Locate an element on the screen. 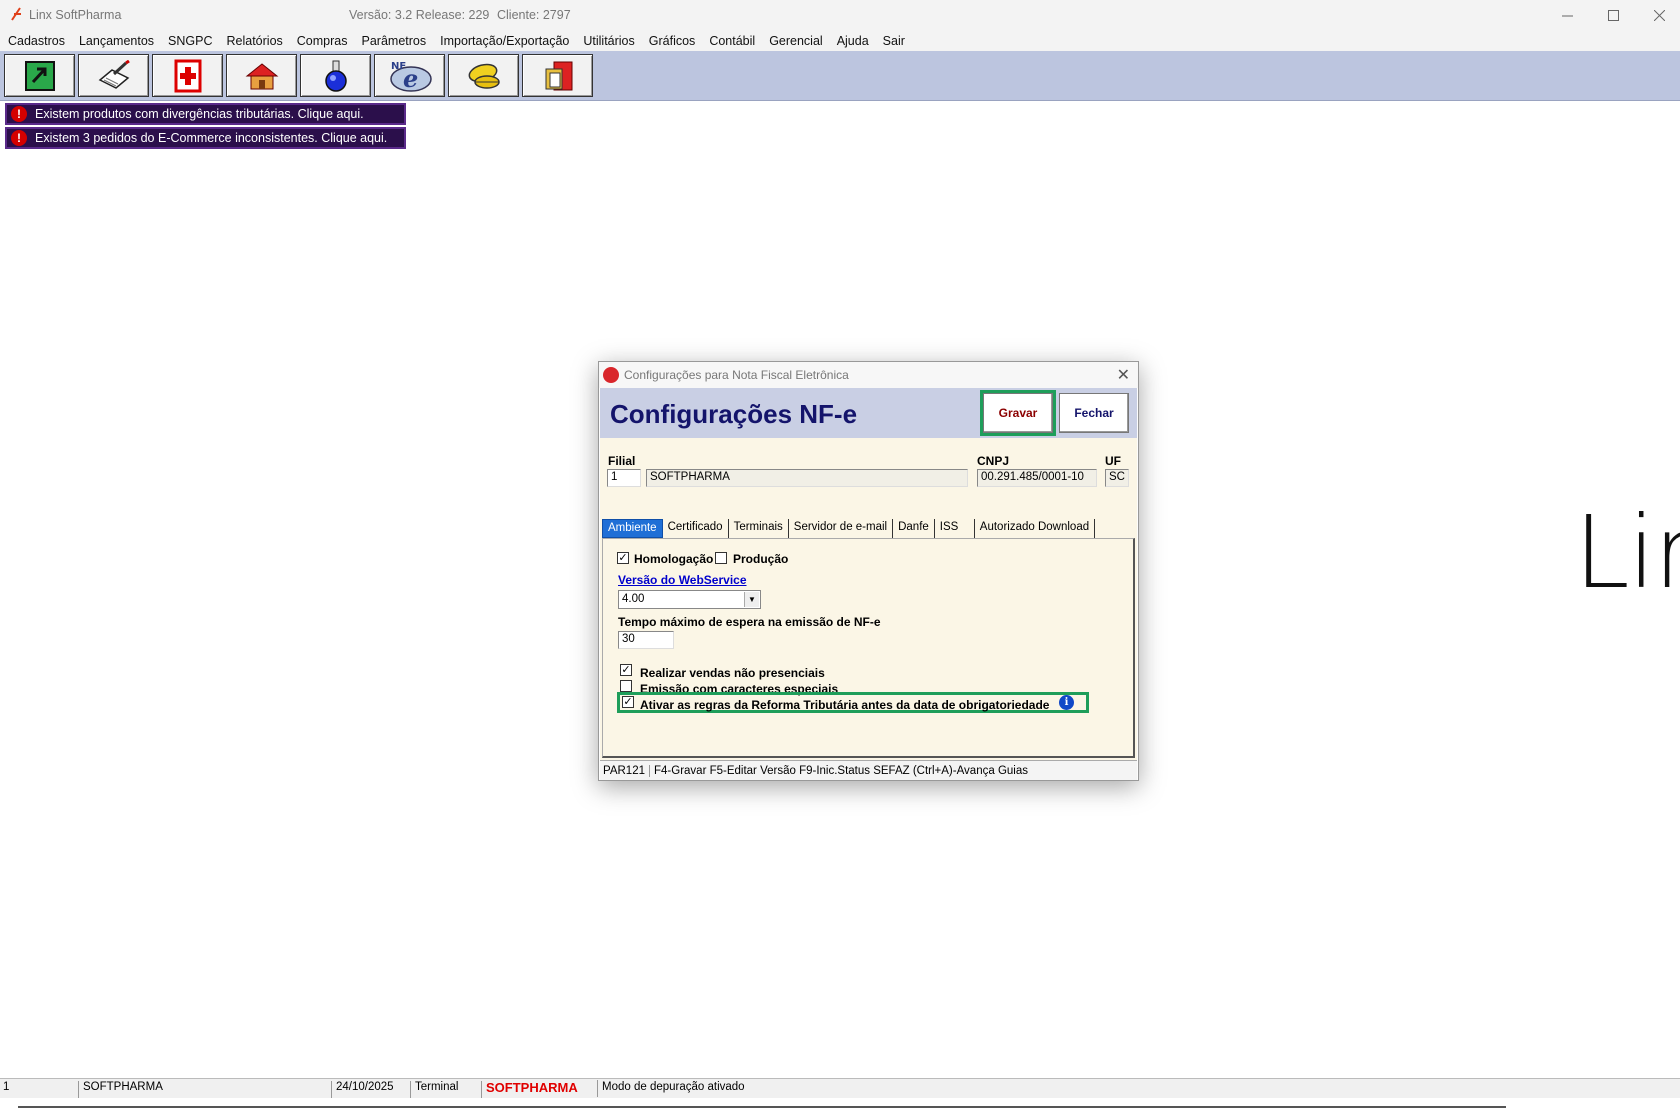  filial-name-field: SOFTPHARMA is located at coordinates (807, 478).